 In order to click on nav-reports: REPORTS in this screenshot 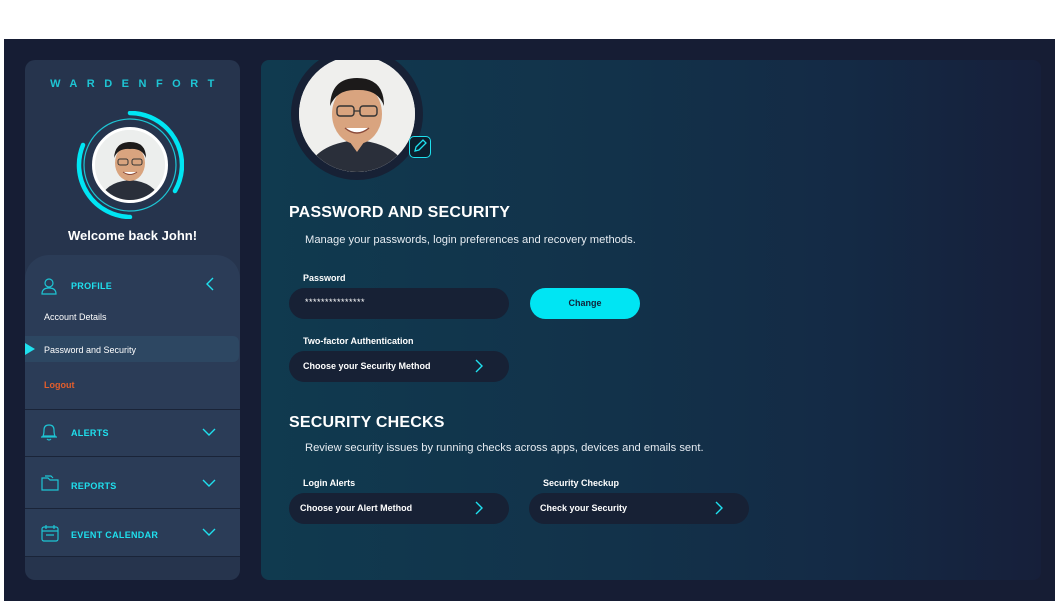, I will do `click(132, 482)`.